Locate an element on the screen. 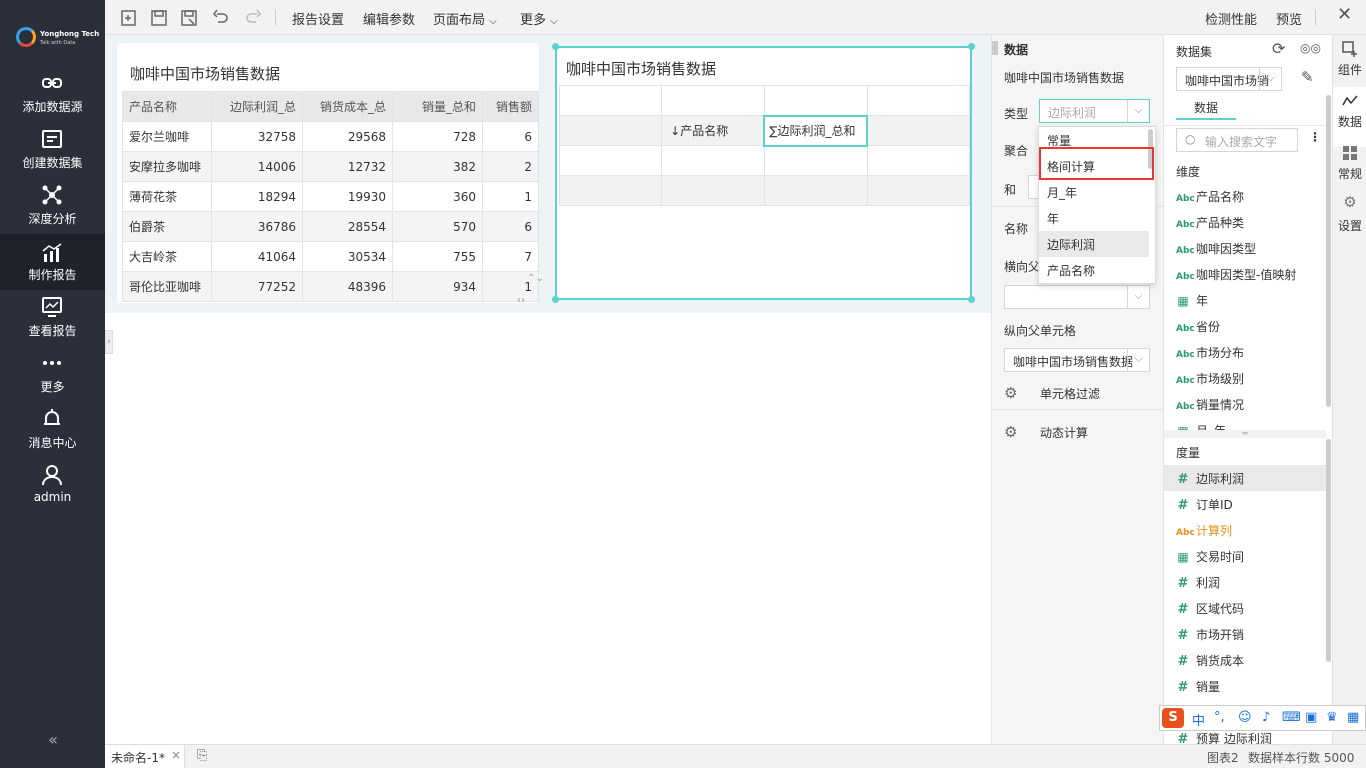 This screenshot has width=1366, height=768. nav-more: 更多 is located at coordinates (52, 380).